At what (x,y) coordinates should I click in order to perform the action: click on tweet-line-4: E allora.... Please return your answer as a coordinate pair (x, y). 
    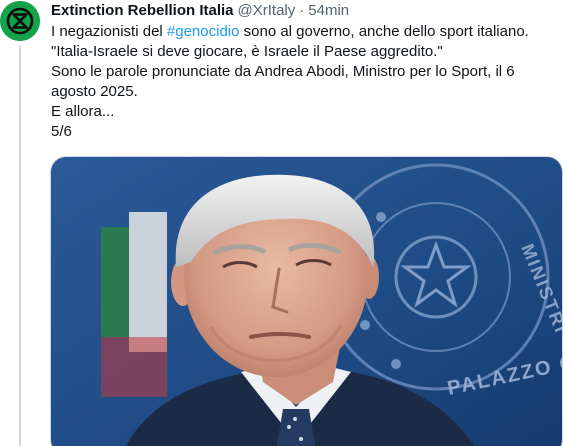
    Looking at the image, I should click on (83, 111).